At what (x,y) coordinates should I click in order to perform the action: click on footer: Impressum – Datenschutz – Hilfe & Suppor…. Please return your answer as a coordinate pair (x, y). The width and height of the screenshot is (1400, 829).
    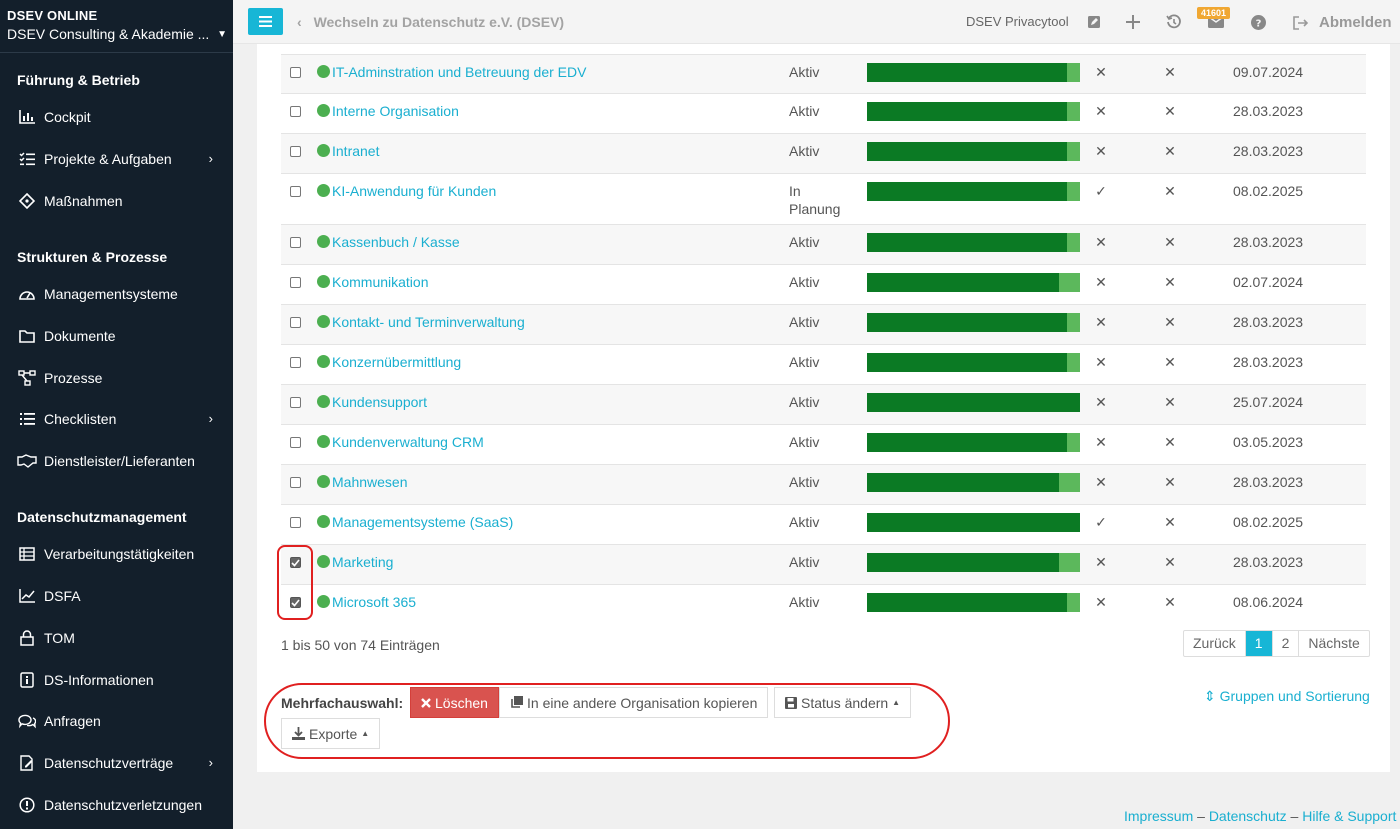
    Looking at the image, I should click on (1260, 816).